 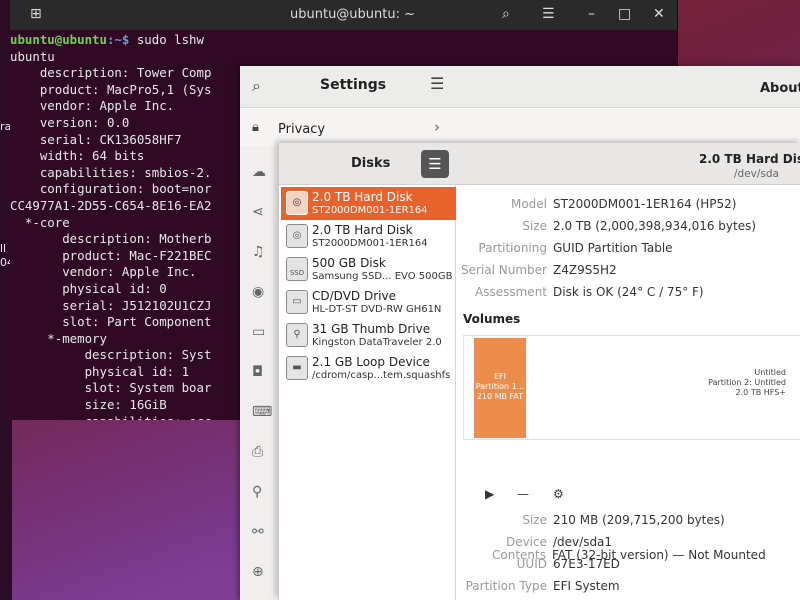 What do you see at coordinates (382, 276) in the screenshot?
I see `disk-model: Samsung SSD... EVO 500GB` at bounding box center [382, 276].